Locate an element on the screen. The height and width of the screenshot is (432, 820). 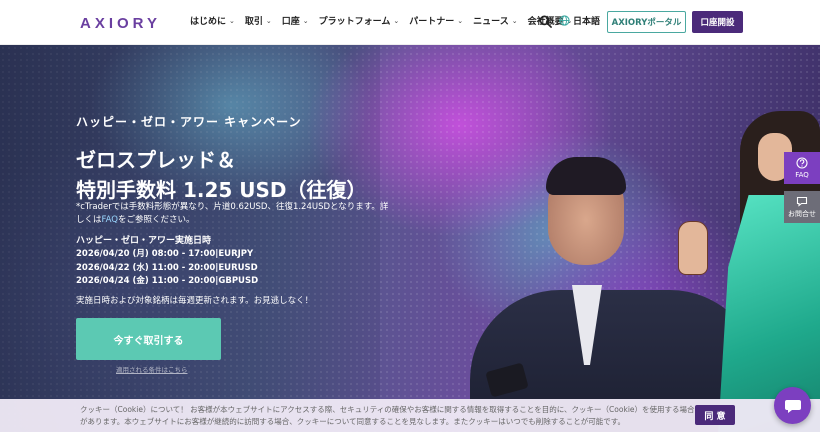
schedule-item: 2026/04/24 (金) 11:00 - 20:00|GBPUSD is located at coordinates (167, 281).